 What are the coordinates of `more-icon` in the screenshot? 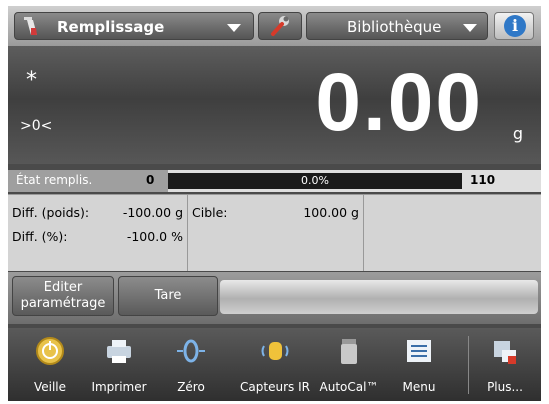 It's located at (505, 352).